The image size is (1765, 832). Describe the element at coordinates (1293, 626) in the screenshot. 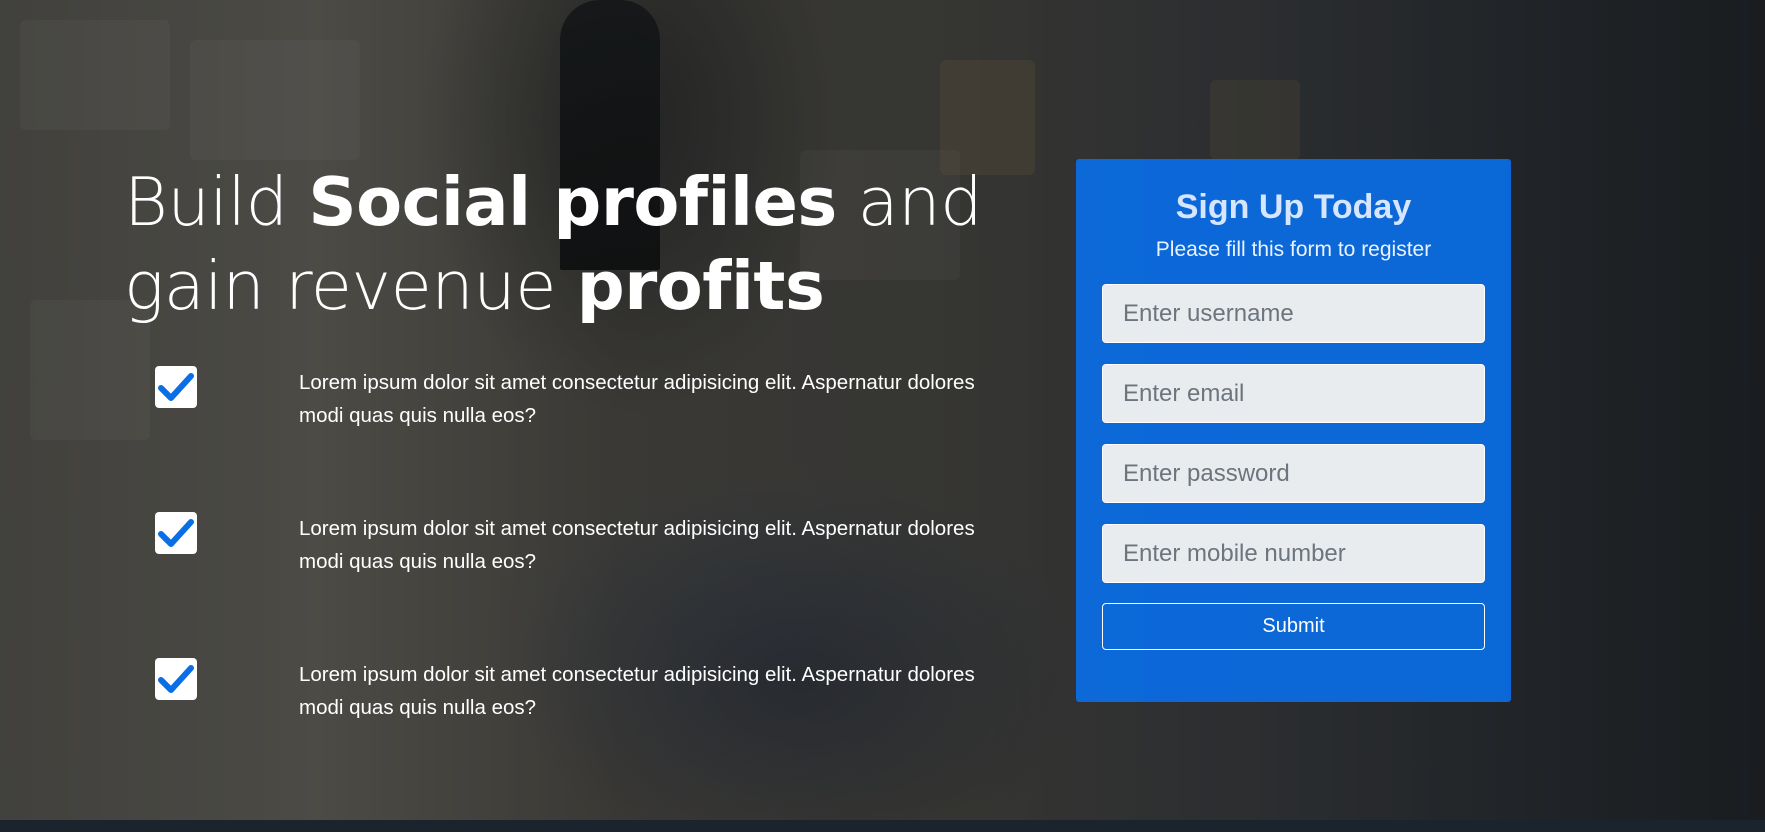

I see `submit-button: Submit` at that location.